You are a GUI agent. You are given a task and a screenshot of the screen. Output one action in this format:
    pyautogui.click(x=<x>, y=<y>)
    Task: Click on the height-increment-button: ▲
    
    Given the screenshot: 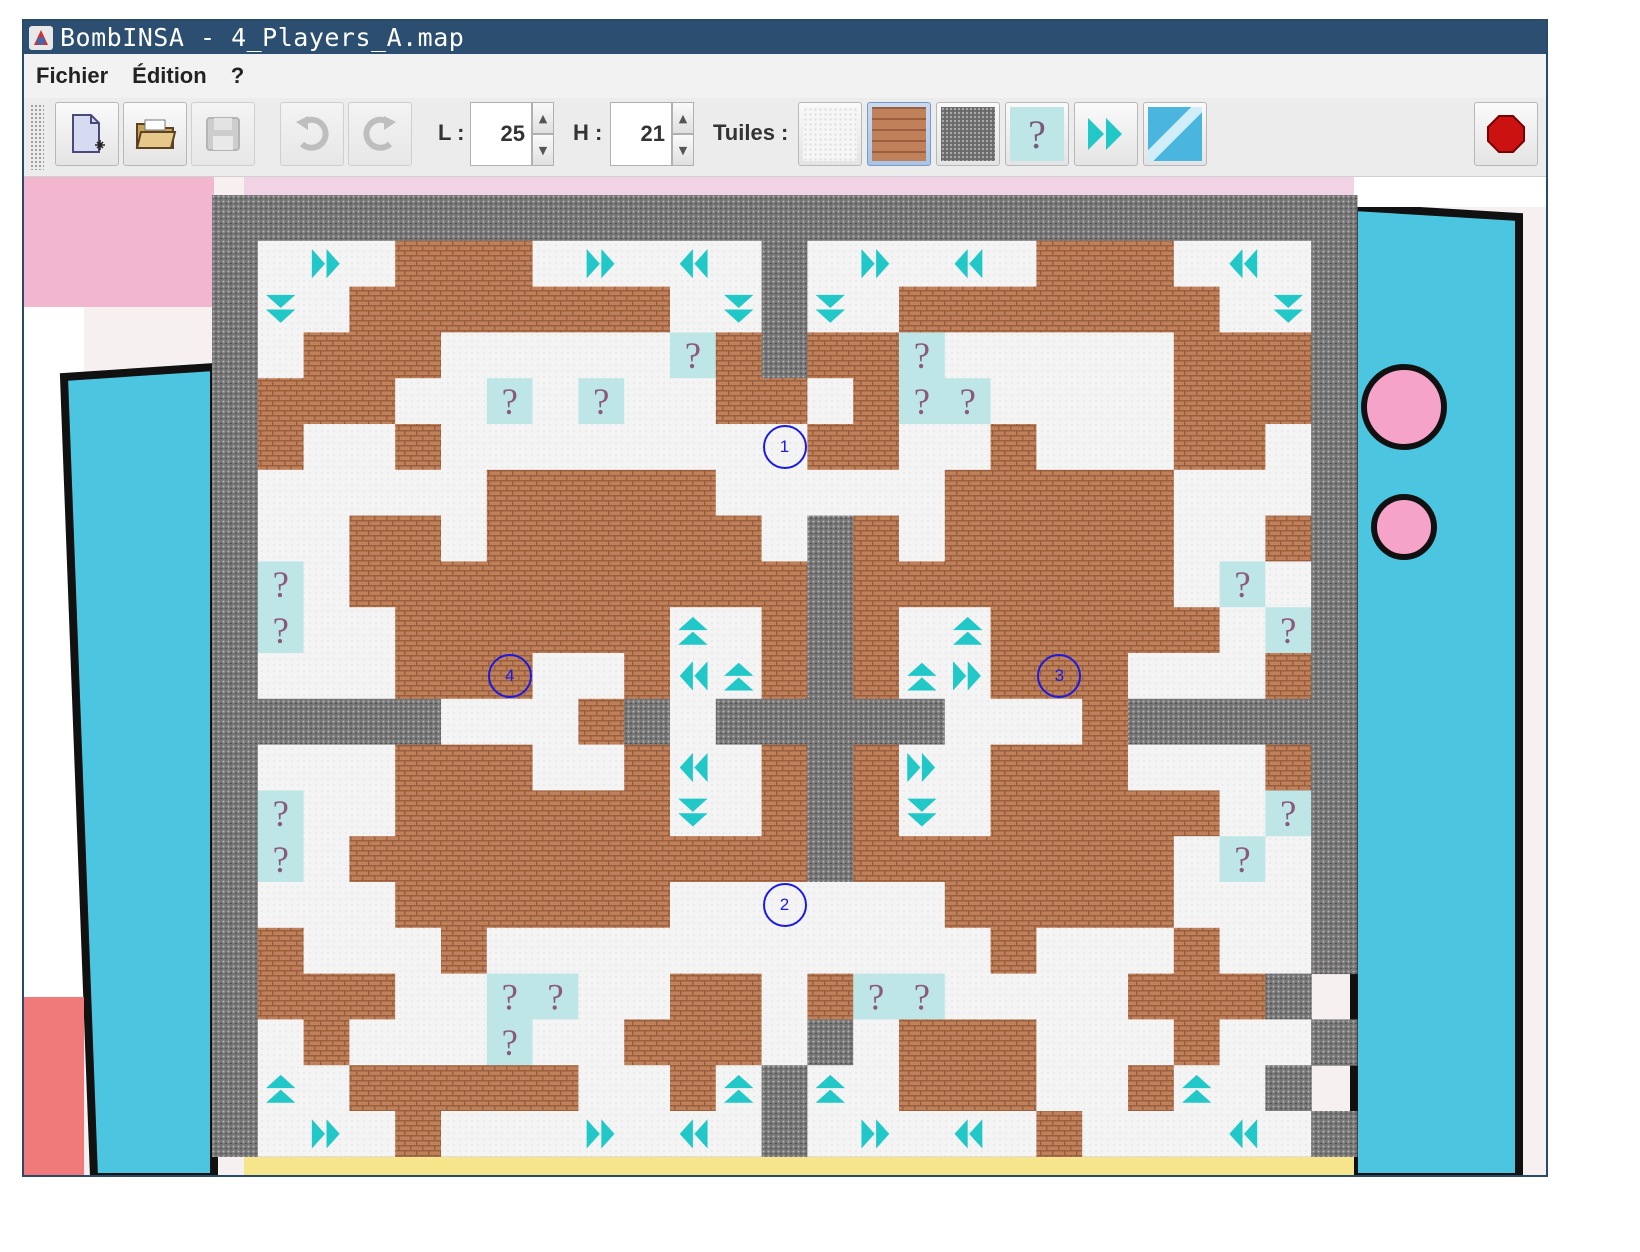 What is the action you would take?
    pyautogui.click(x=683, y=118)
    